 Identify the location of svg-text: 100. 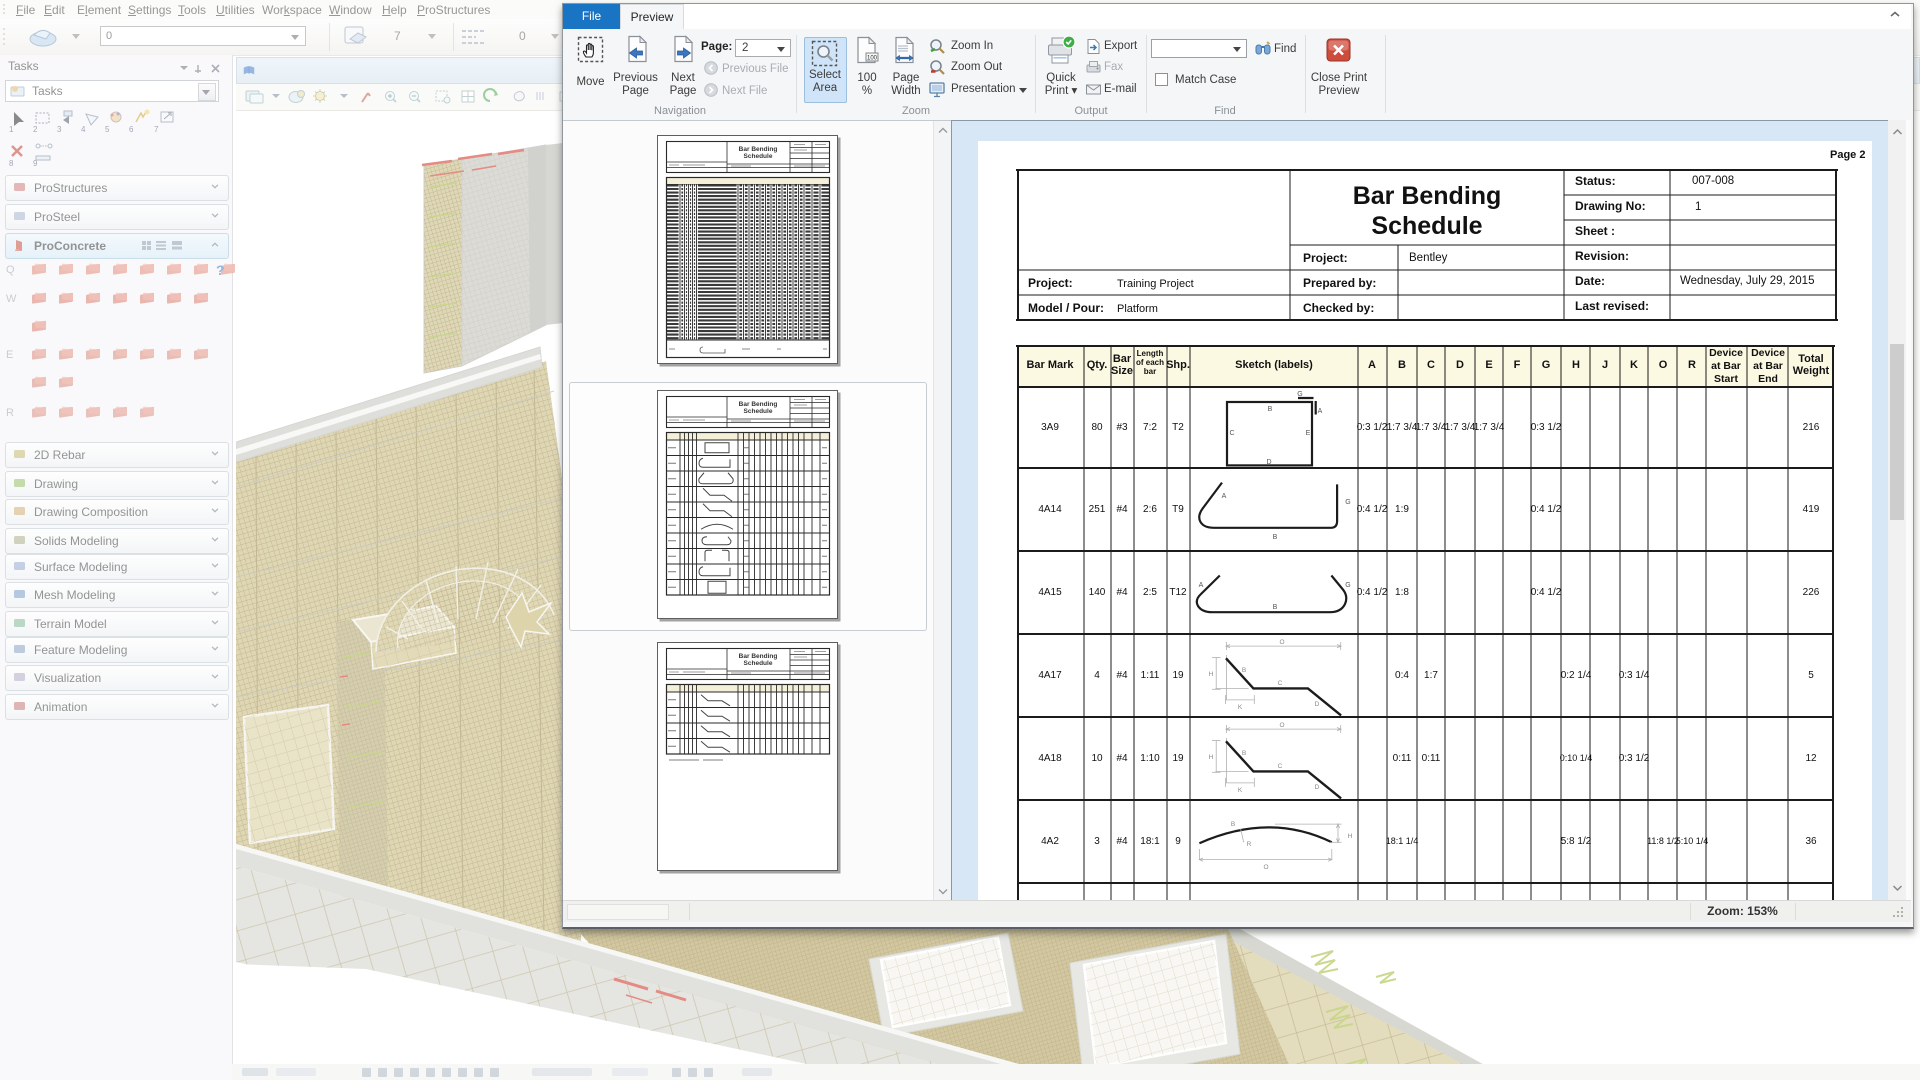
(872, 59).